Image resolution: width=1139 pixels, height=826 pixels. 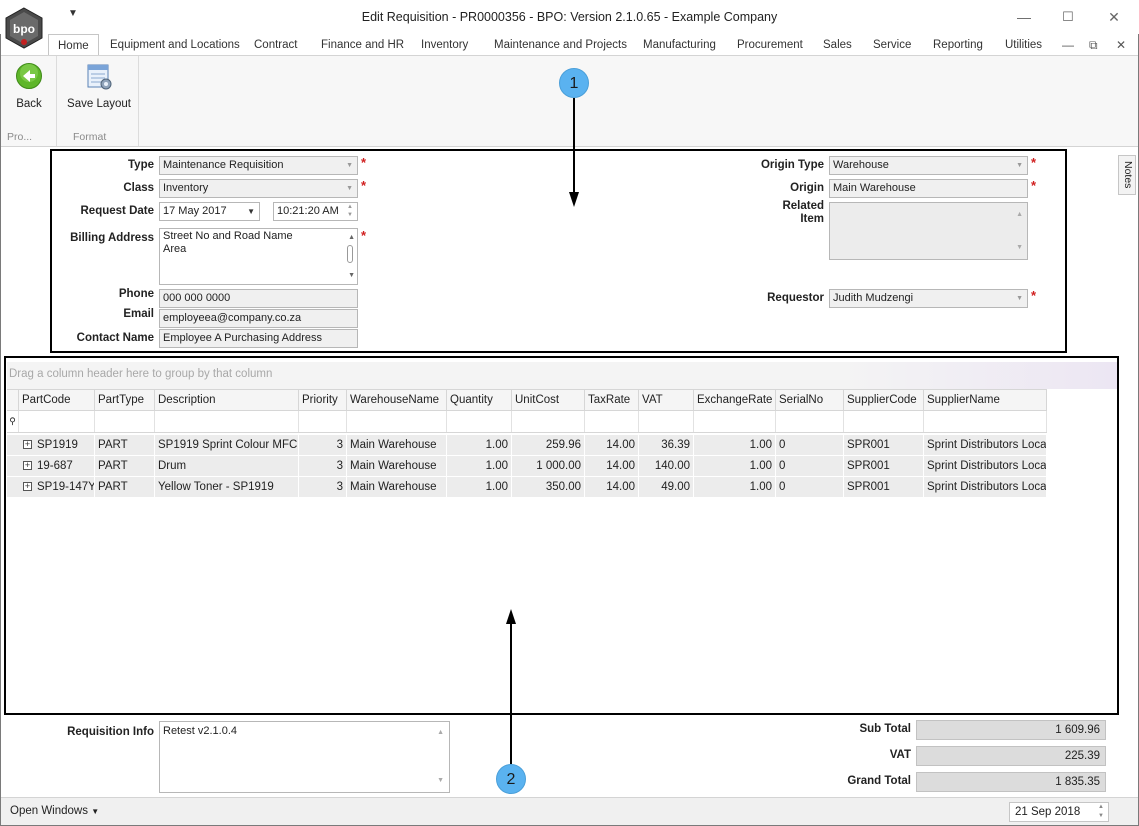 I want to click on subtotal-label: Sub Total, so click(x=885, y=729).